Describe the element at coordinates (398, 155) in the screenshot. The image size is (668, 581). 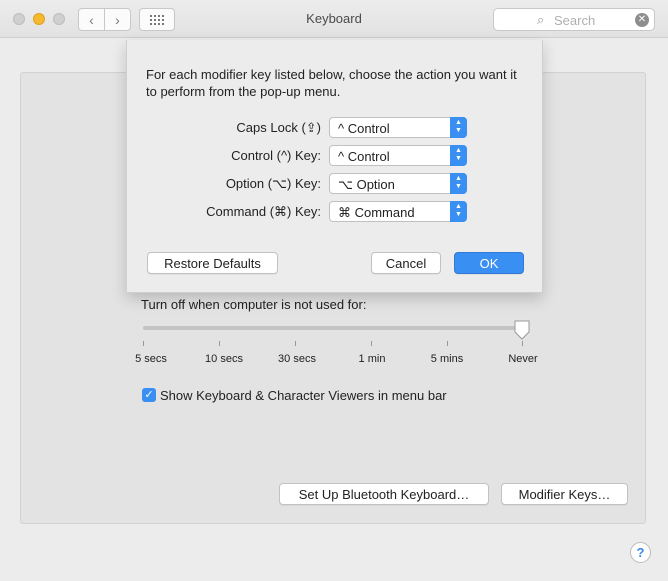
I see `control-key-popup: ^ Control ▲ ▼` at that location.